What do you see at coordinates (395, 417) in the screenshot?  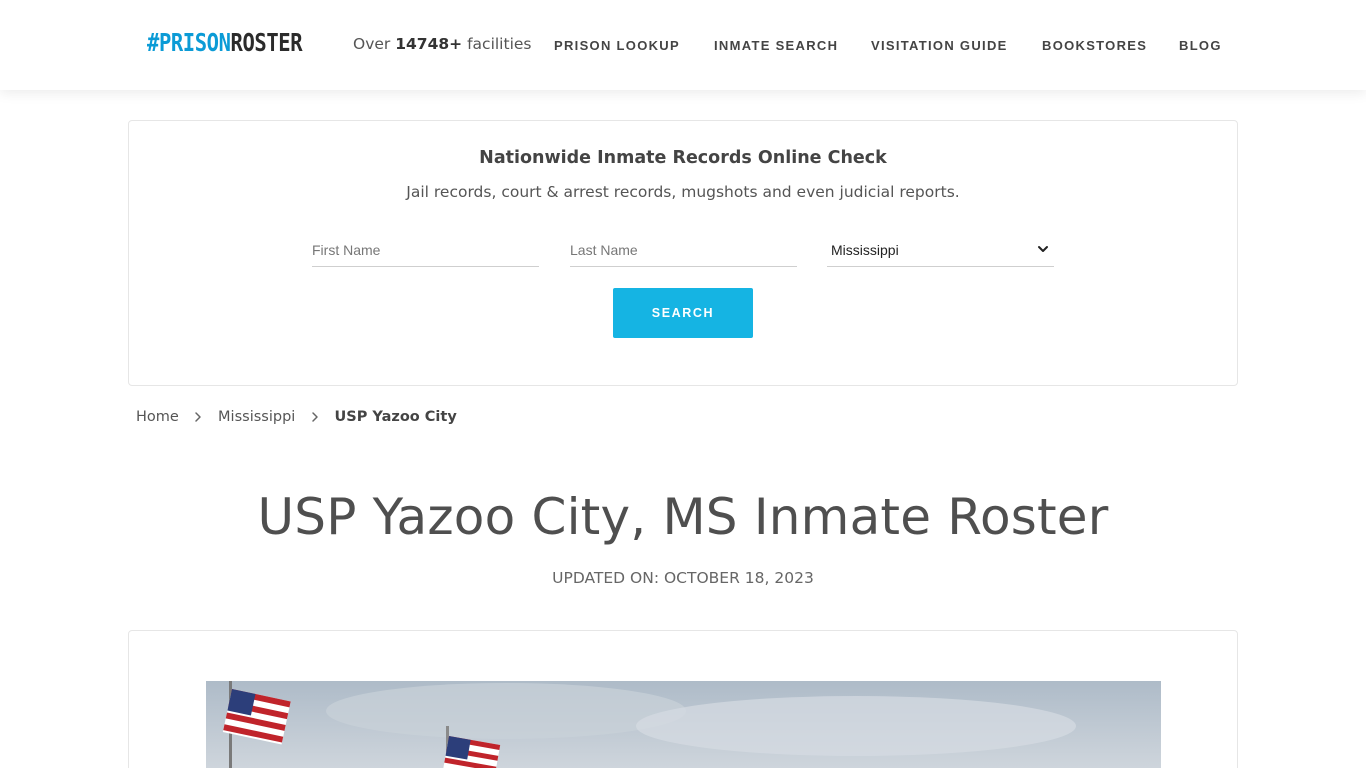 I see `breadcrumb-current: USP Yazoo City` at bounding box center [395, 417].